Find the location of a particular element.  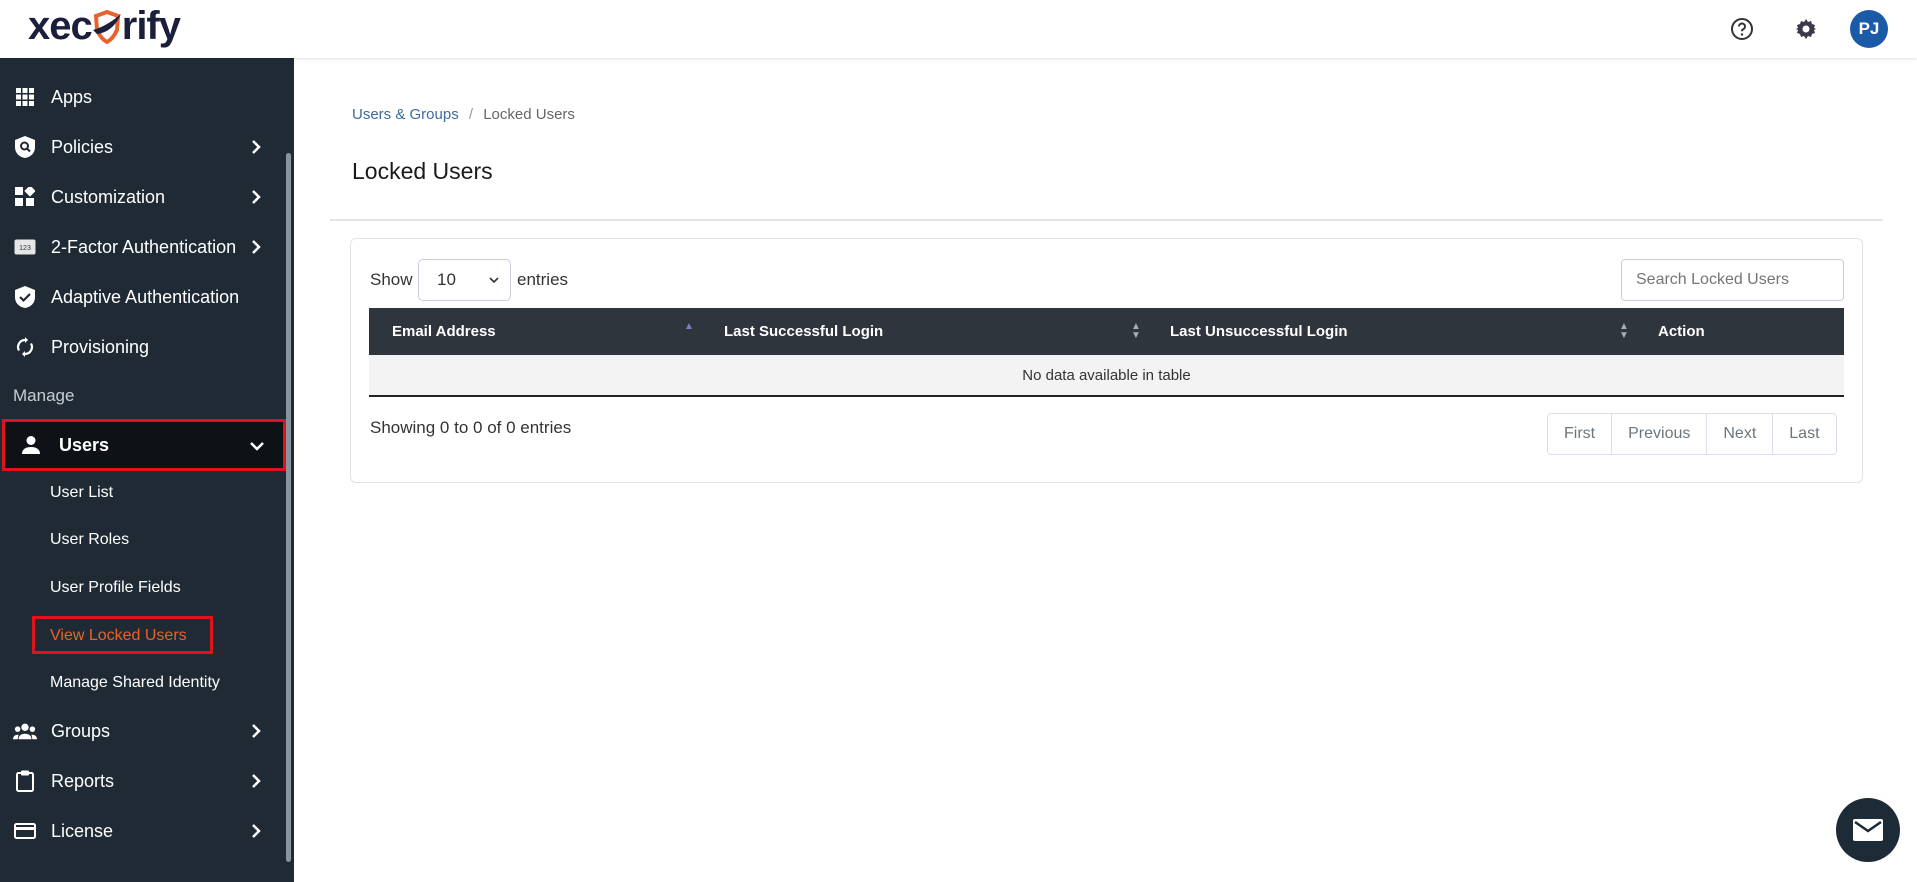

sort-asc-icon: ▲ is located at coordinates (689, 327).